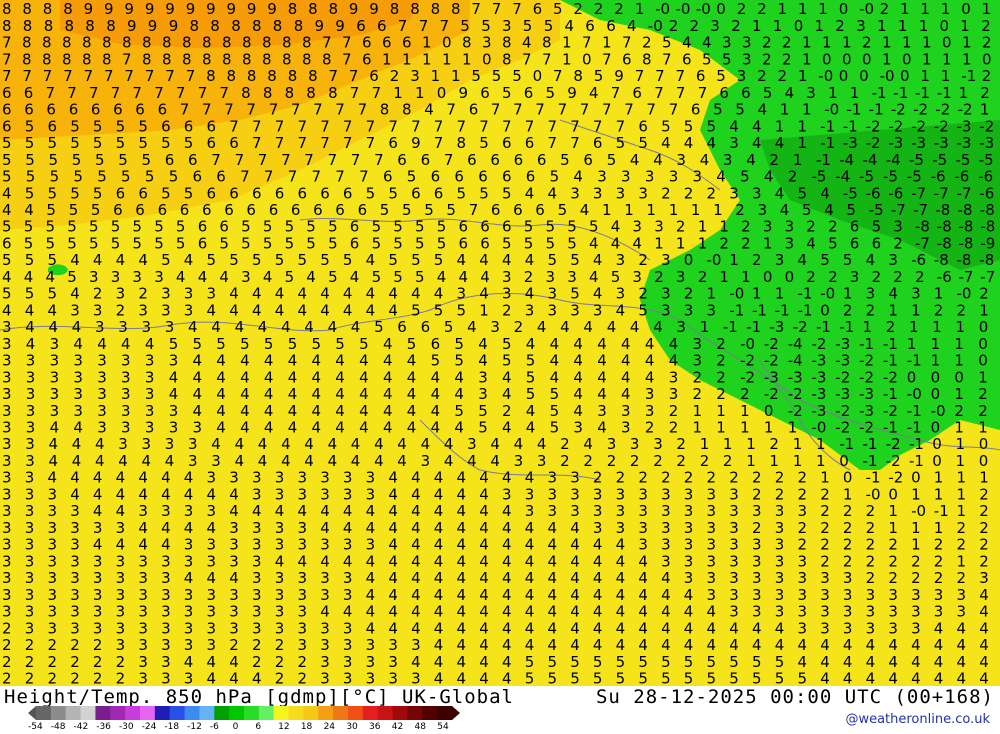 Image resolution: width=1000 pixels, height=734 pixels. Describe the element at coordinates (683, 9) in the screenshot. I see `temperature-label: -0` at that location.